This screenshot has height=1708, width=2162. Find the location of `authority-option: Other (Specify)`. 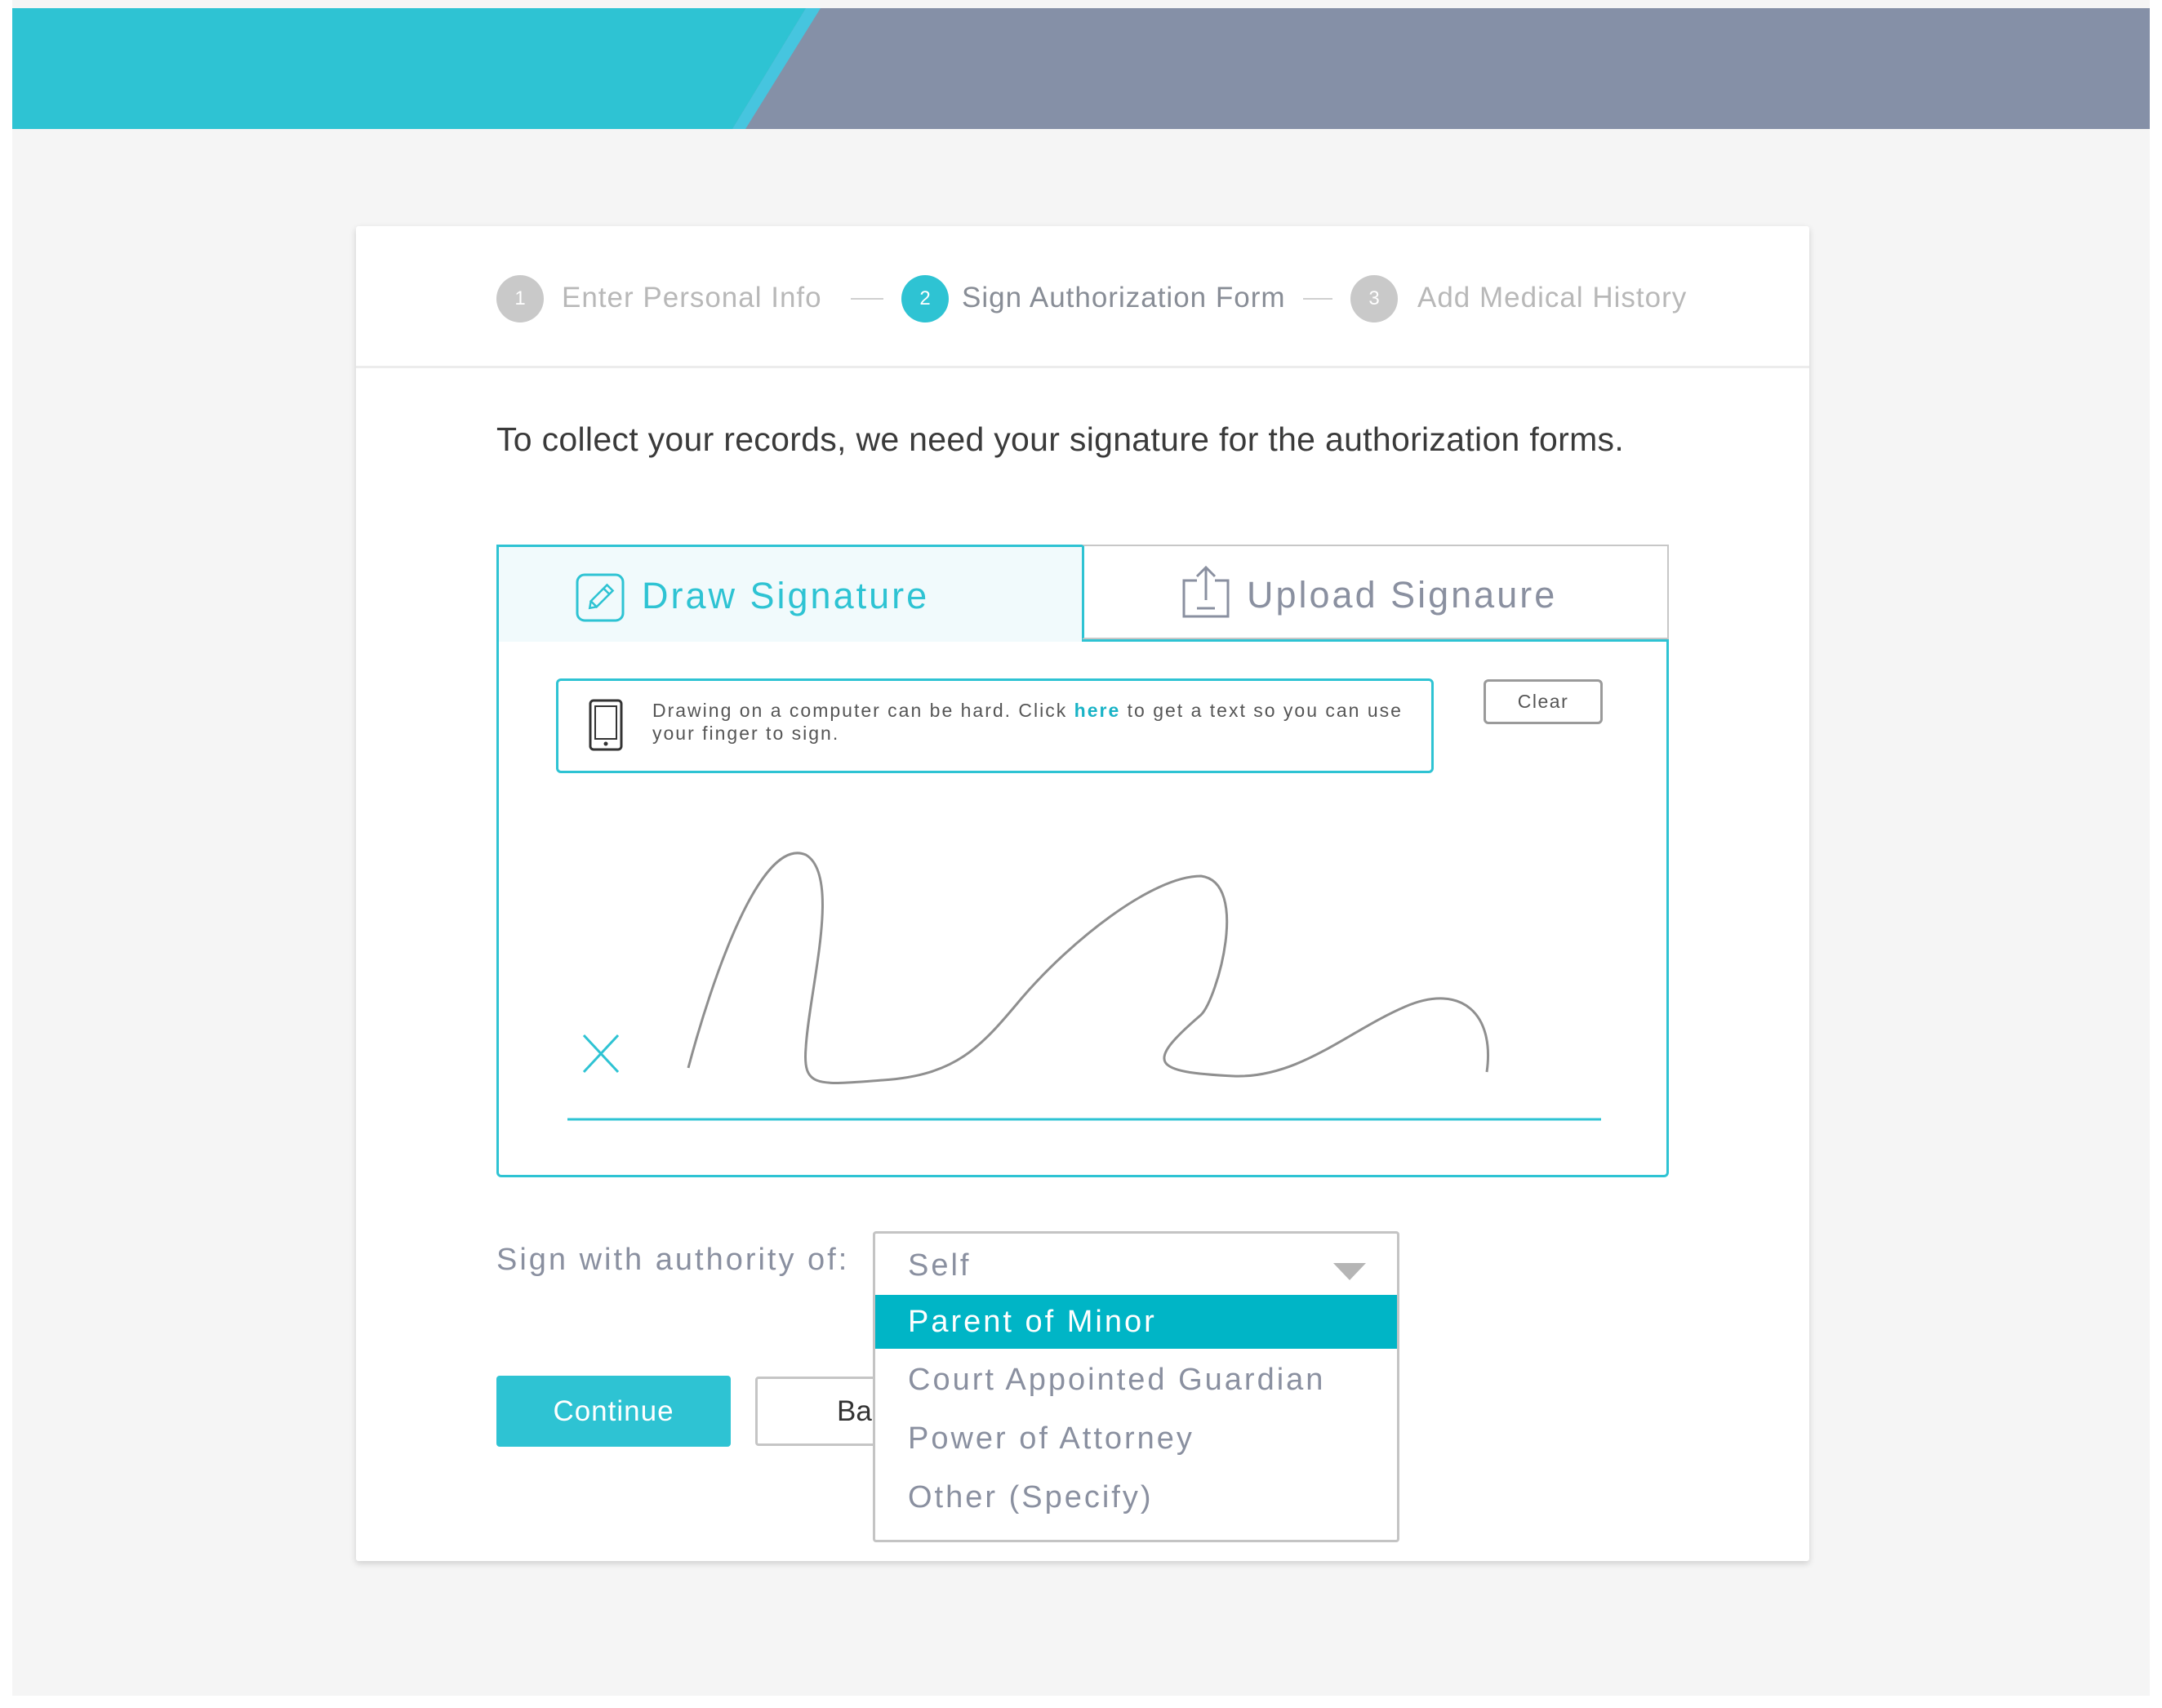

authority-option: Other (Specify) is located at coordinates (1136, 1497).